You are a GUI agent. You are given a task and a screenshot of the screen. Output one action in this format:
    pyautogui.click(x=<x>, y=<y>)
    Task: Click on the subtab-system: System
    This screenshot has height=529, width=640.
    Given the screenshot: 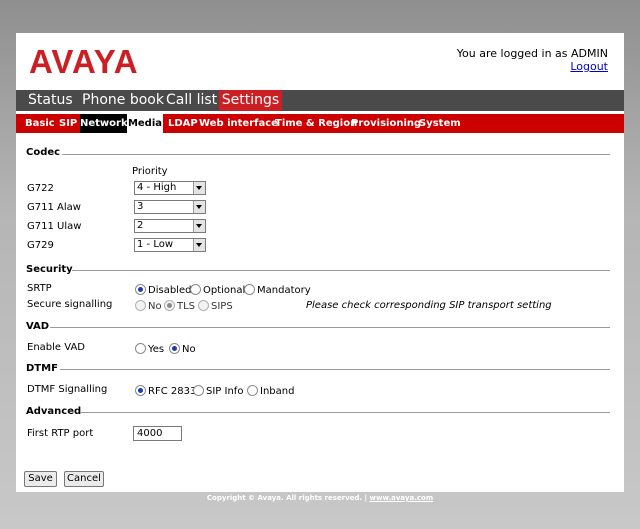 What is the action you would take?
    pyautogui.click(x=440, y=123)
    